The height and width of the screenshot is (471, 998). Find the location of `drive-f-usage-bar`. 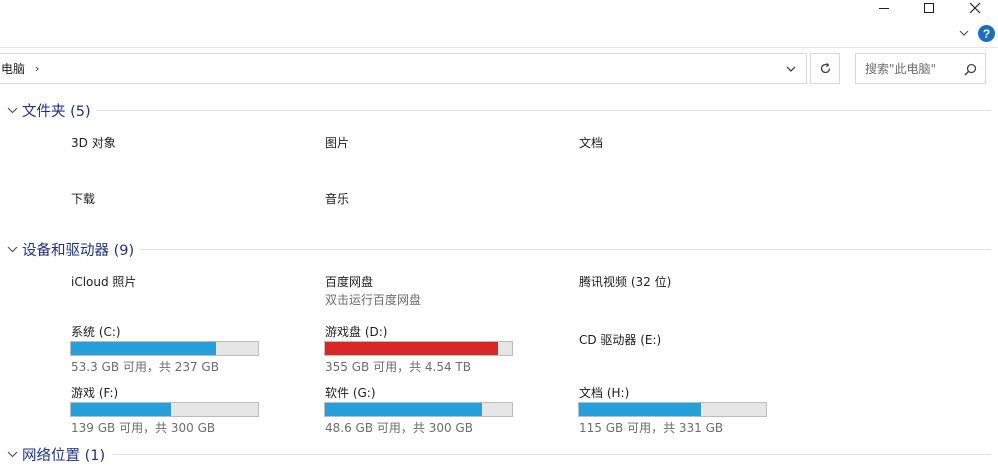

drive-f-usage-bar is located at coordinates (164, 409).